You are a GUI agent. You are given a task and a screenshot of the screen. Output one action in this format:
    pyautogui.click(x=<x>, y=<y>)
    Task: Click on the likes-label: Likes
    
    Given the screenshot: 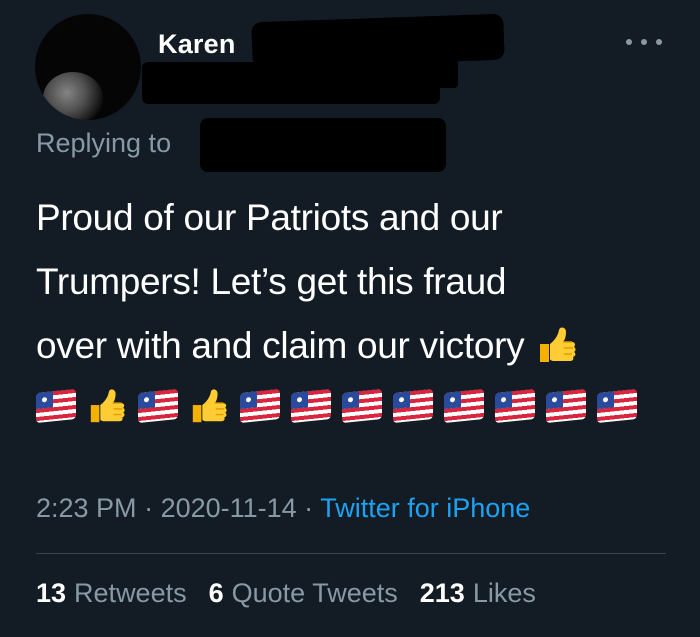 What is the action you would take?
    pyautogui.click(x=504, y=593)
    